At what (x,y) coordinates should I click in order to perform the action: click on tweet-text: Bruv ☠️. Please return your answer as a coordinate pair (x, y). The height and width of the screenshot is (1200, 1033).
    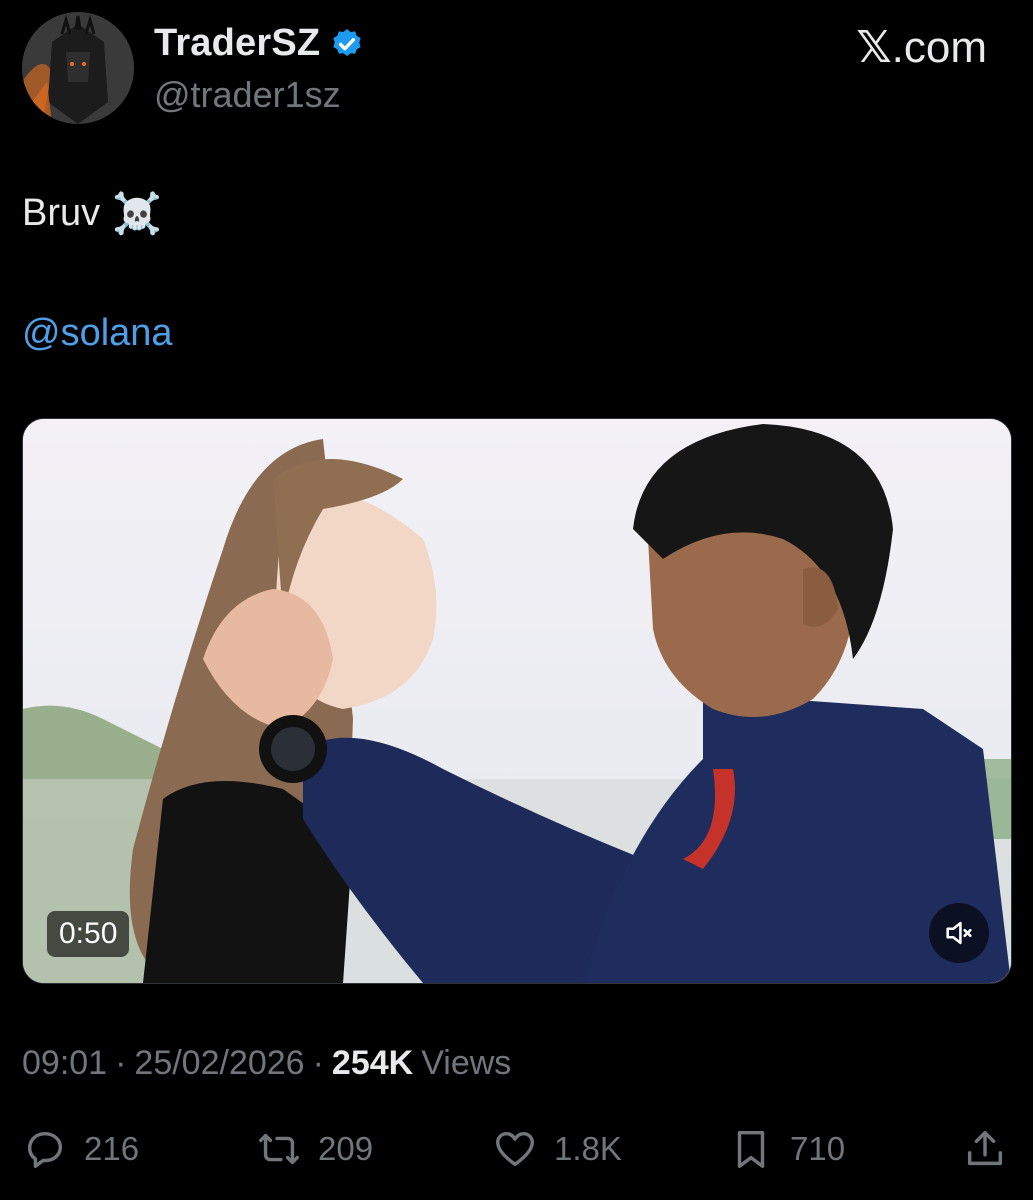
    Looking at the image, I should click on (92, 213).